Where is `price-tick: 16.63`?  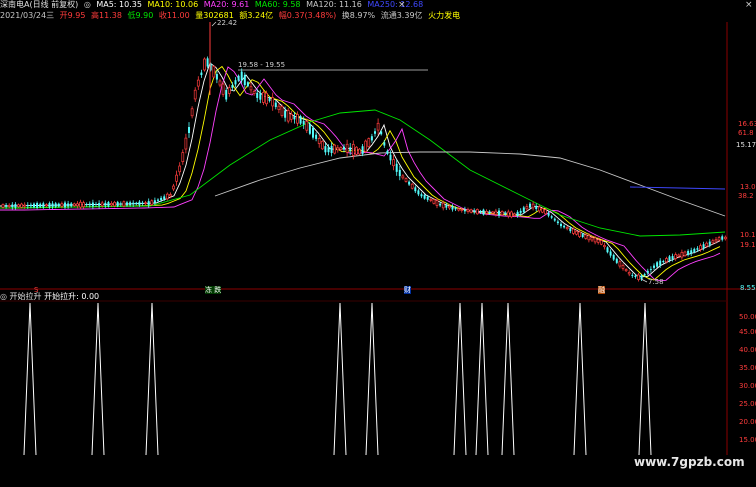 price-tick: 16.63 is located at coordinates (747, 124).